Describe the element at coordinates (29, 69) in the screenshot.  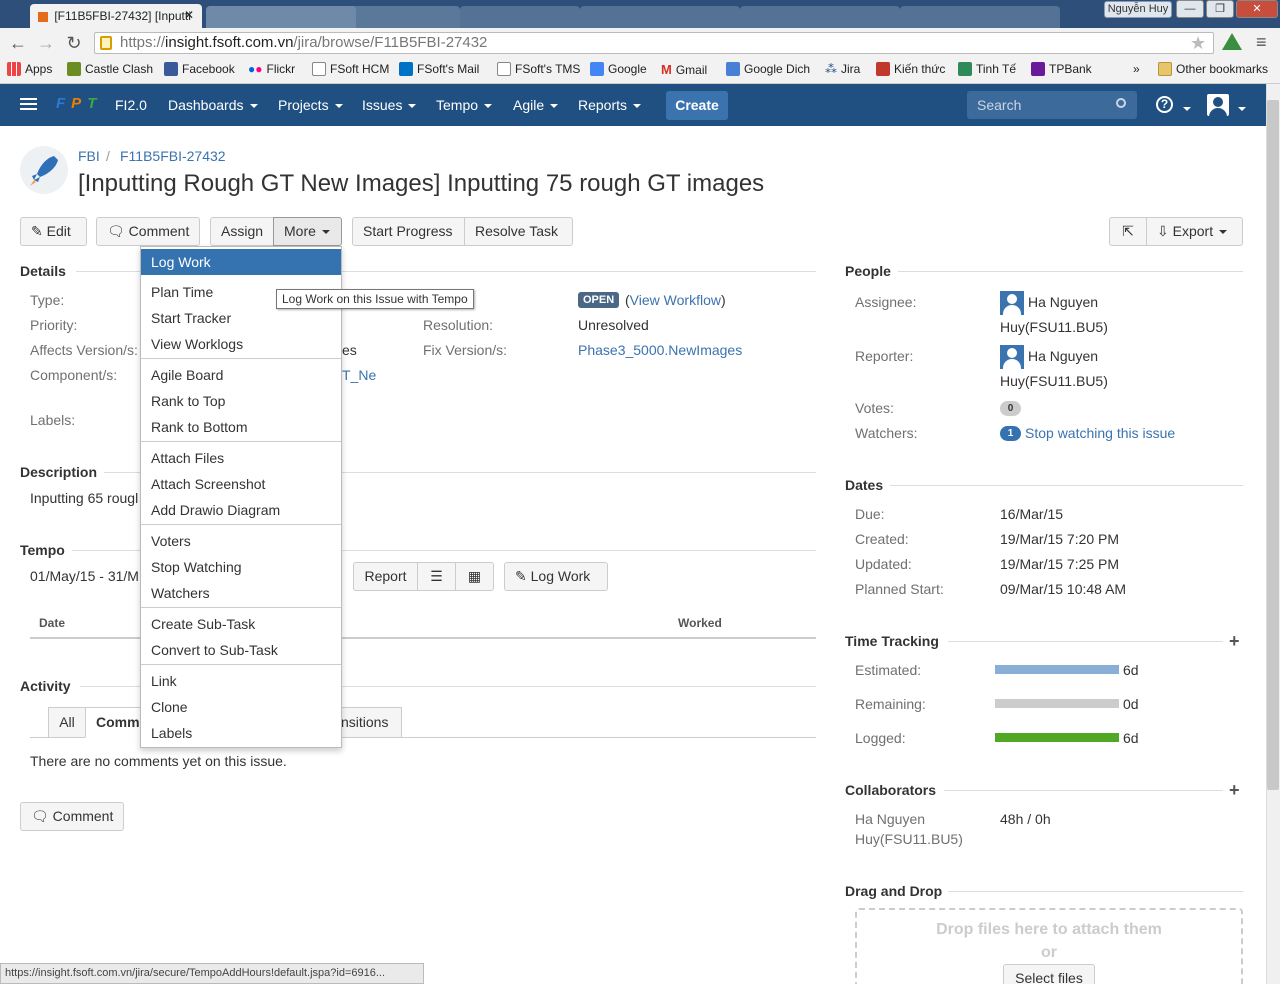
I see `bookmark-apps: Apps` at that location.